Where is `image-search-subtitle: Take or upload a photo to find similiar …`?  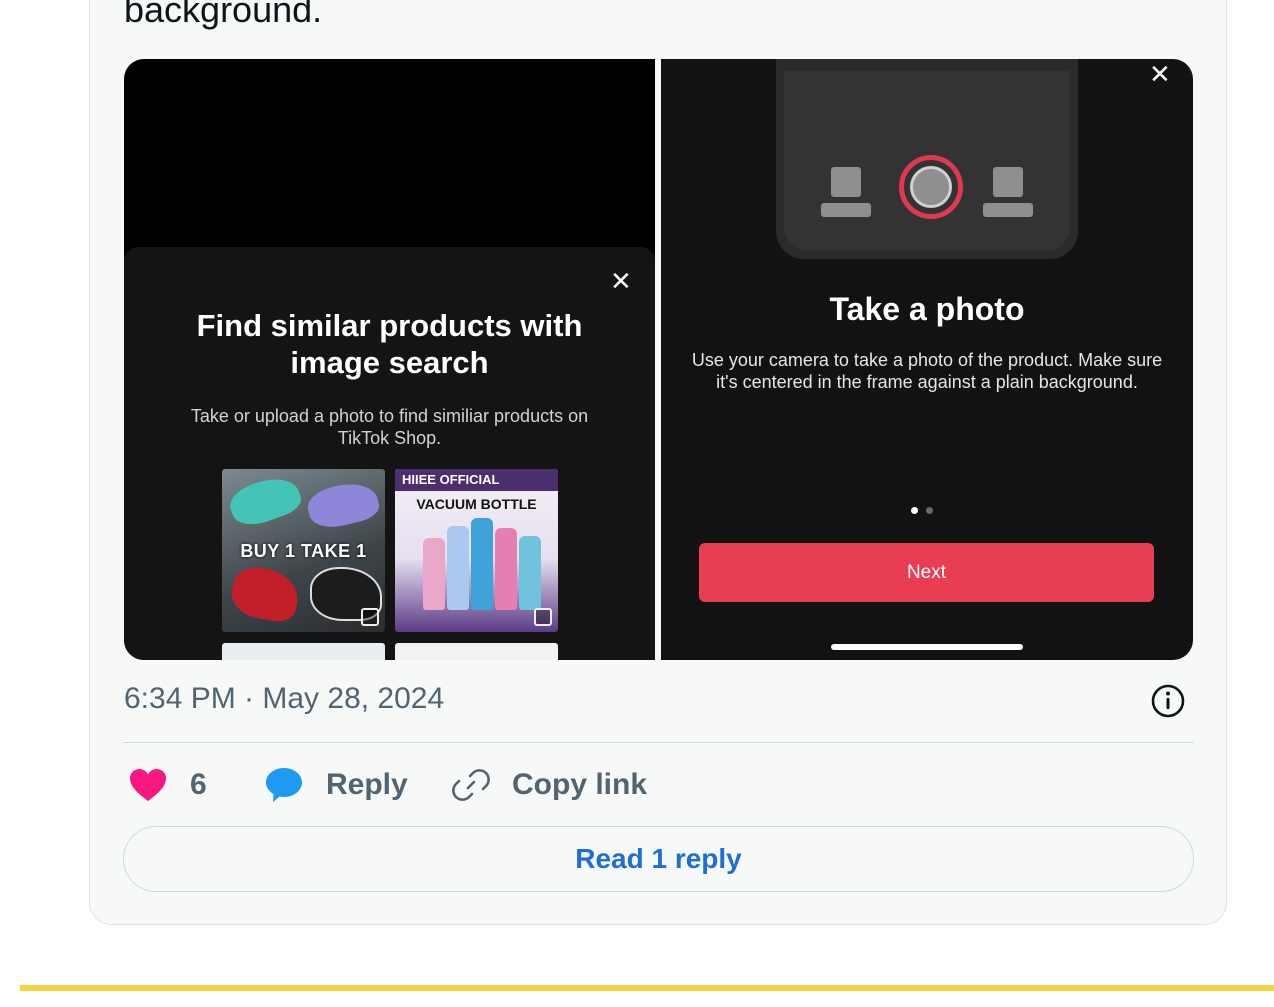
image-search-subtitle: Take or upload a photo to find similiar … is located at coordinates (389, 427).